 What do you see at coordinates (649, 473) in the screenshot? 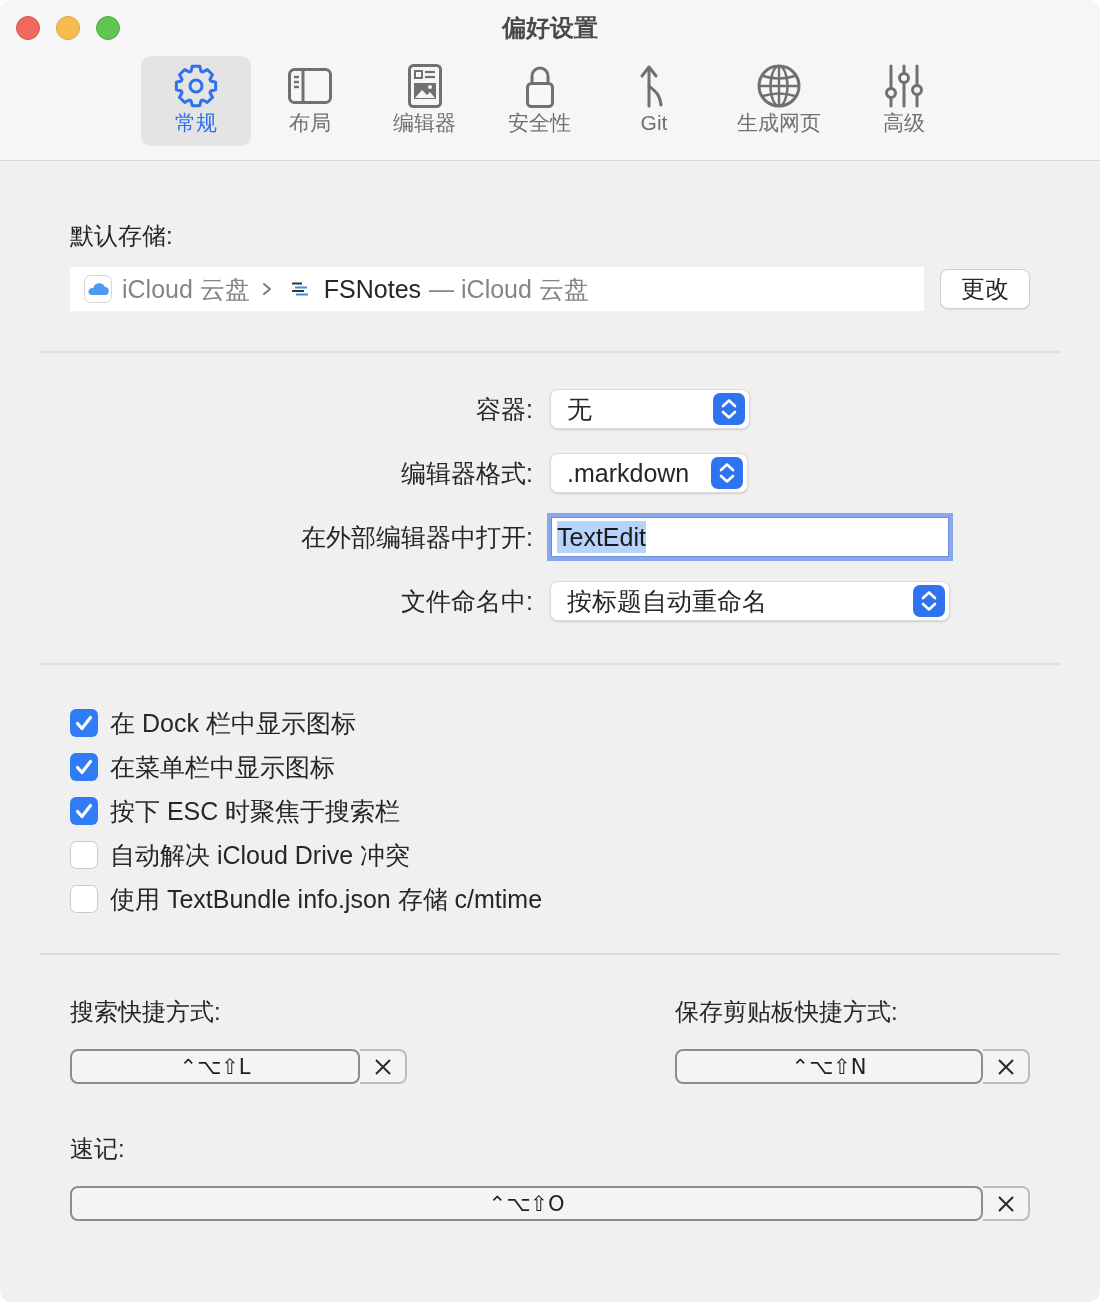
I see `popup-button: .markdown` at bounding box center [649, 473].